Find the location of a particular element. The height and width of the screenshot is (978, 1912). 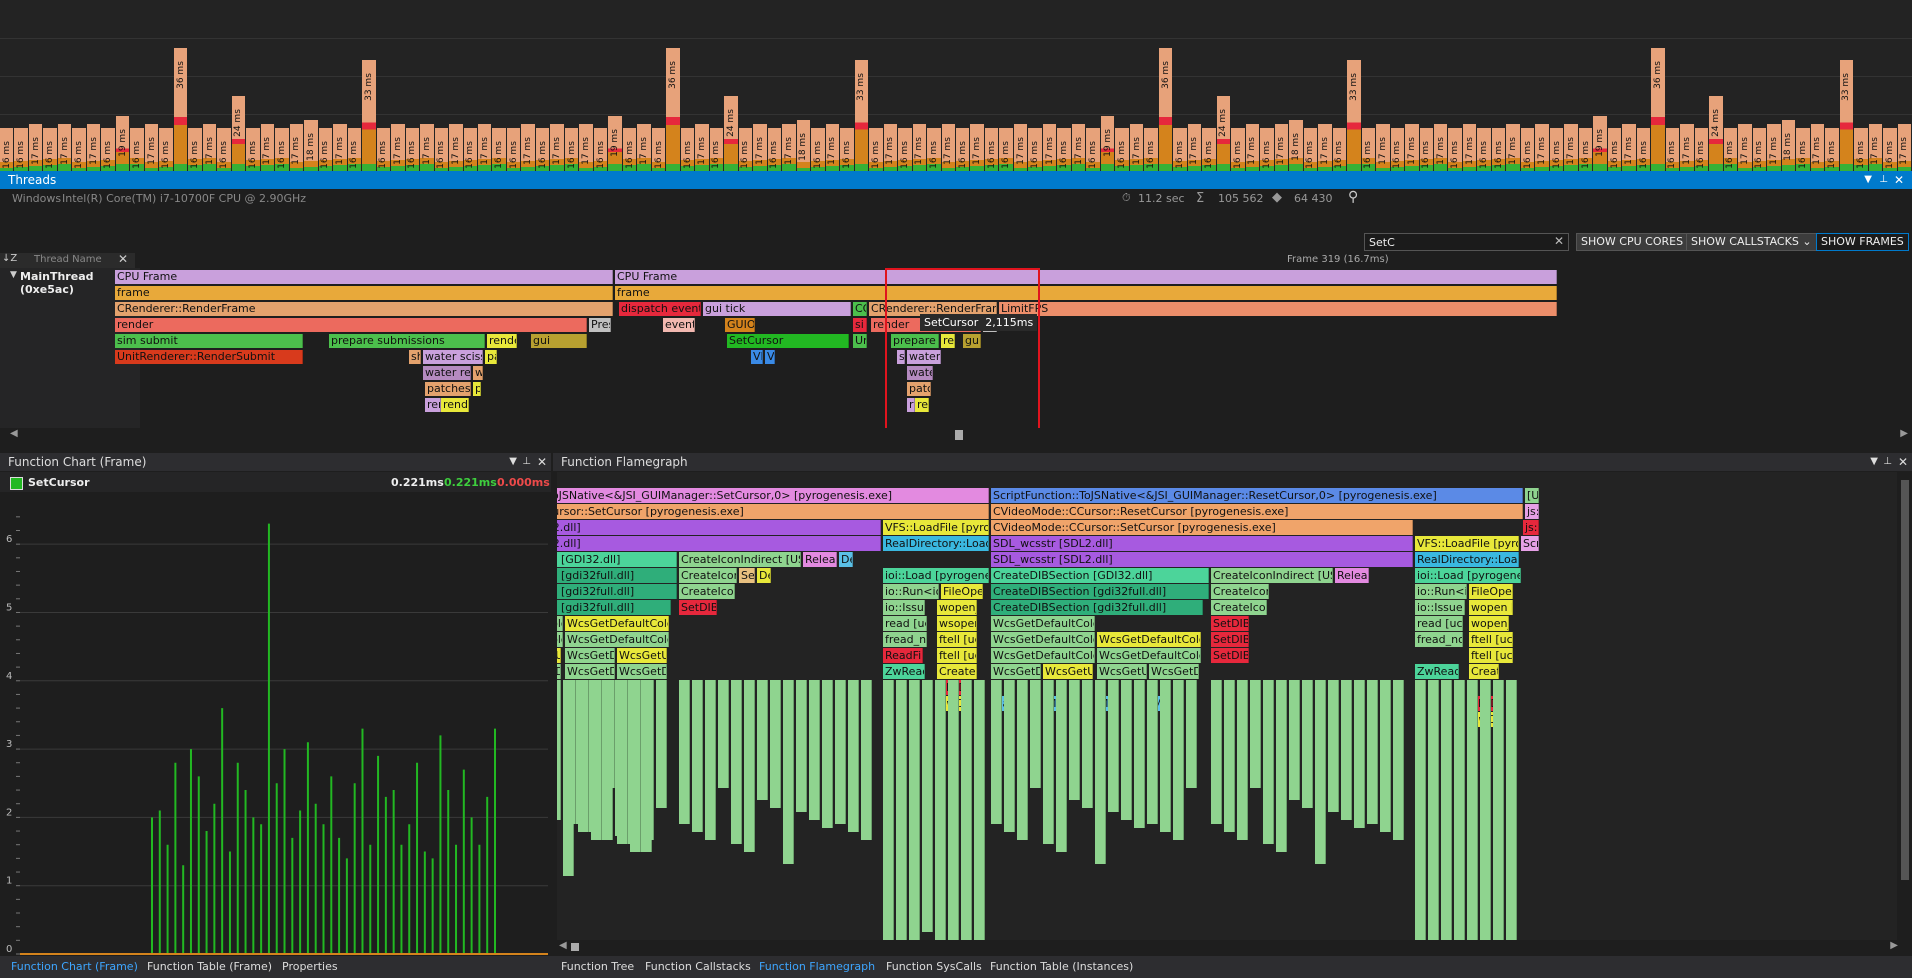

chart-dropdown-icon: ▼ is located at coordinates (513, 462).